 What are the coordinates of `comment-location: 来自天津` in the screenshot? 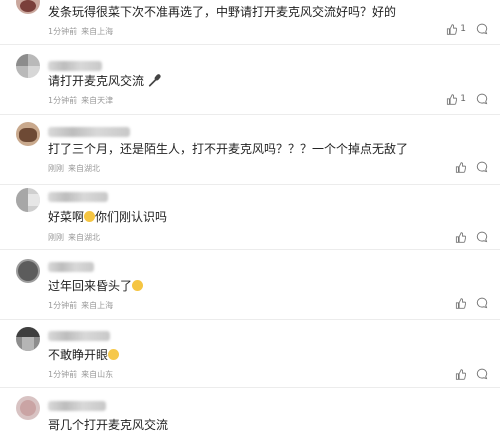 It's located at (97, 100).